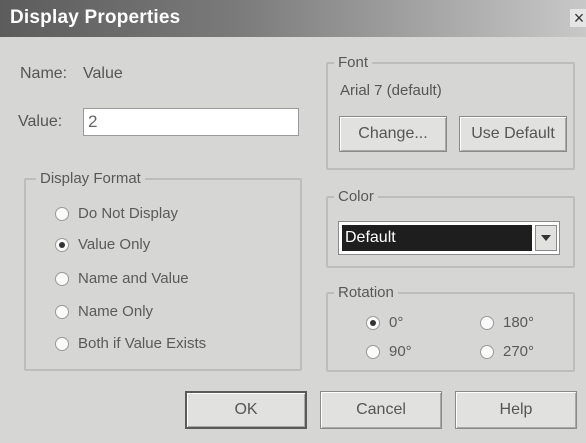  I want to click on rotation-legend: Rotation, so click(366, 292).